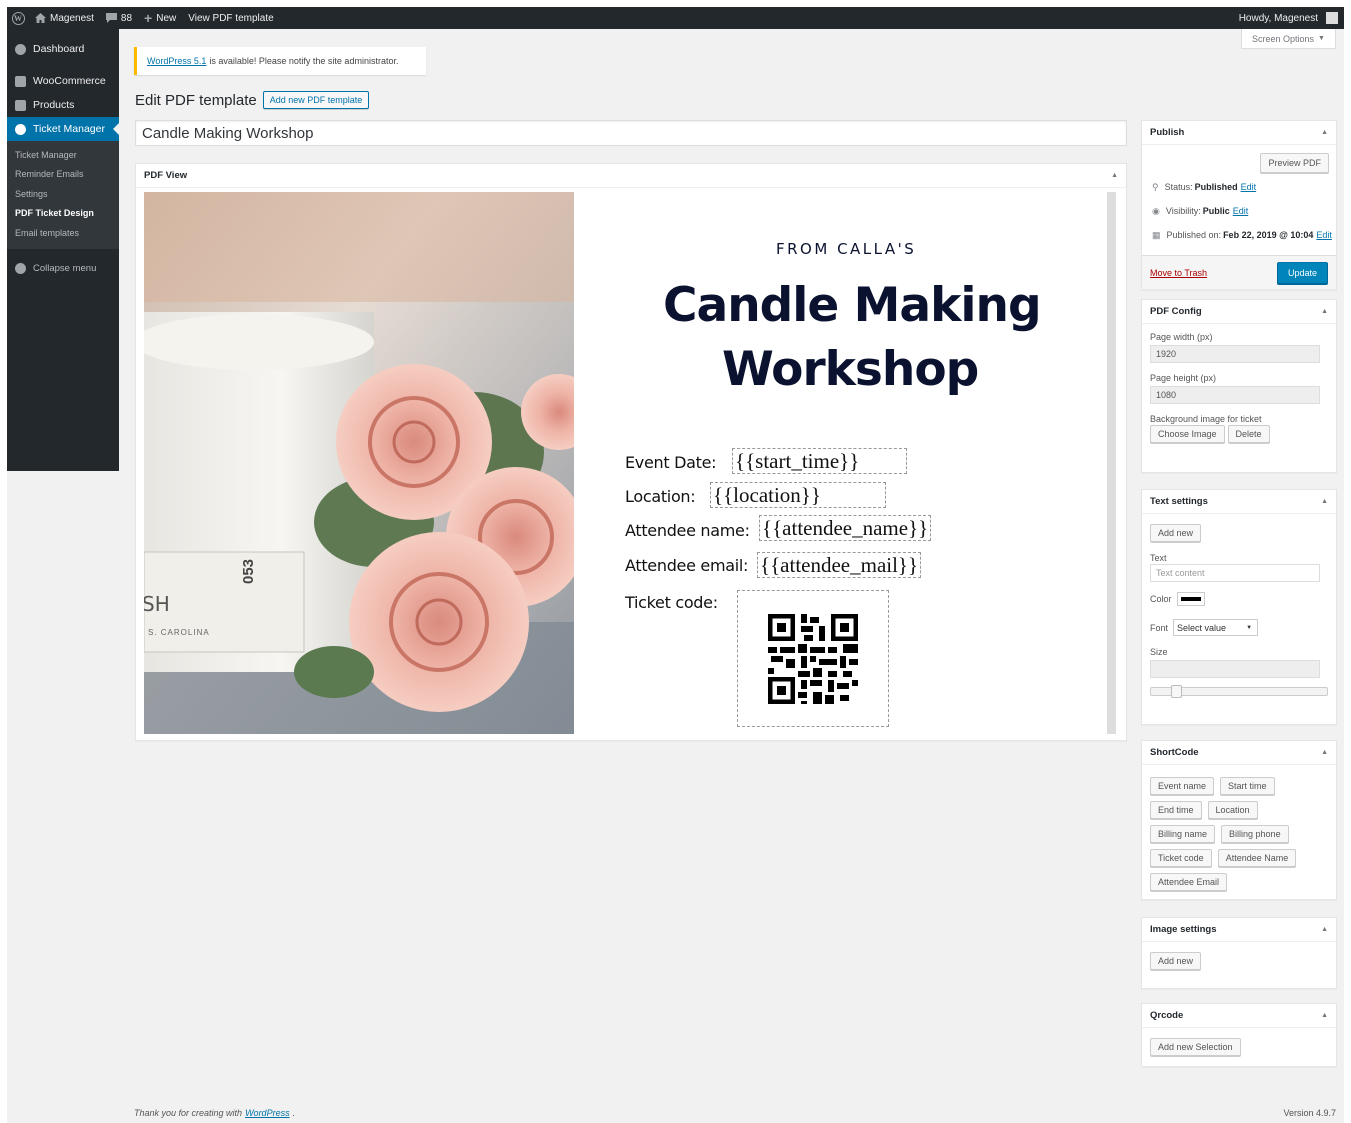 The image size is (1351, 1123). Describe the element at coordinates (179, 632) in the screenshot. I see `jar-label-location: S. CAROLINA` at that location.